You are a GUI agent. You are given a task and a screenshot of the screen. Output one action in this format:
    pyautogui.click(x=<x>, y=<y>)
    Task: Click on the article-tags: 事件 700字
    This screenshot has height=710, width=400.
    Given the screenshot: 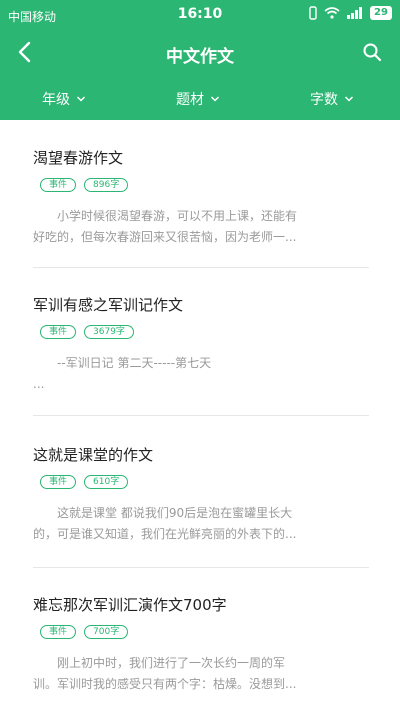 What is the action you would take?
    pyautogui.click(x=84, y=632)
    